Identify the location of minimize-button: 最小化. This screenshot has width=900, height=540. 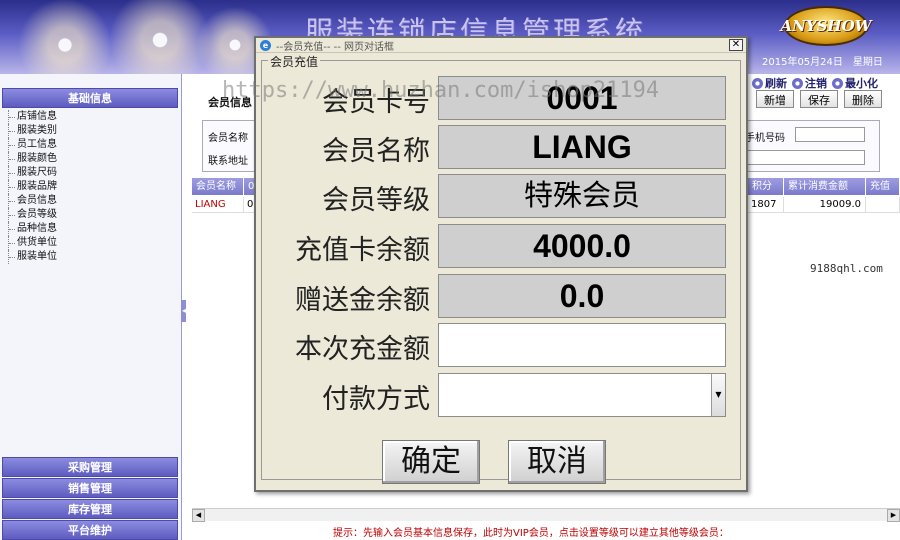
(855, 83).